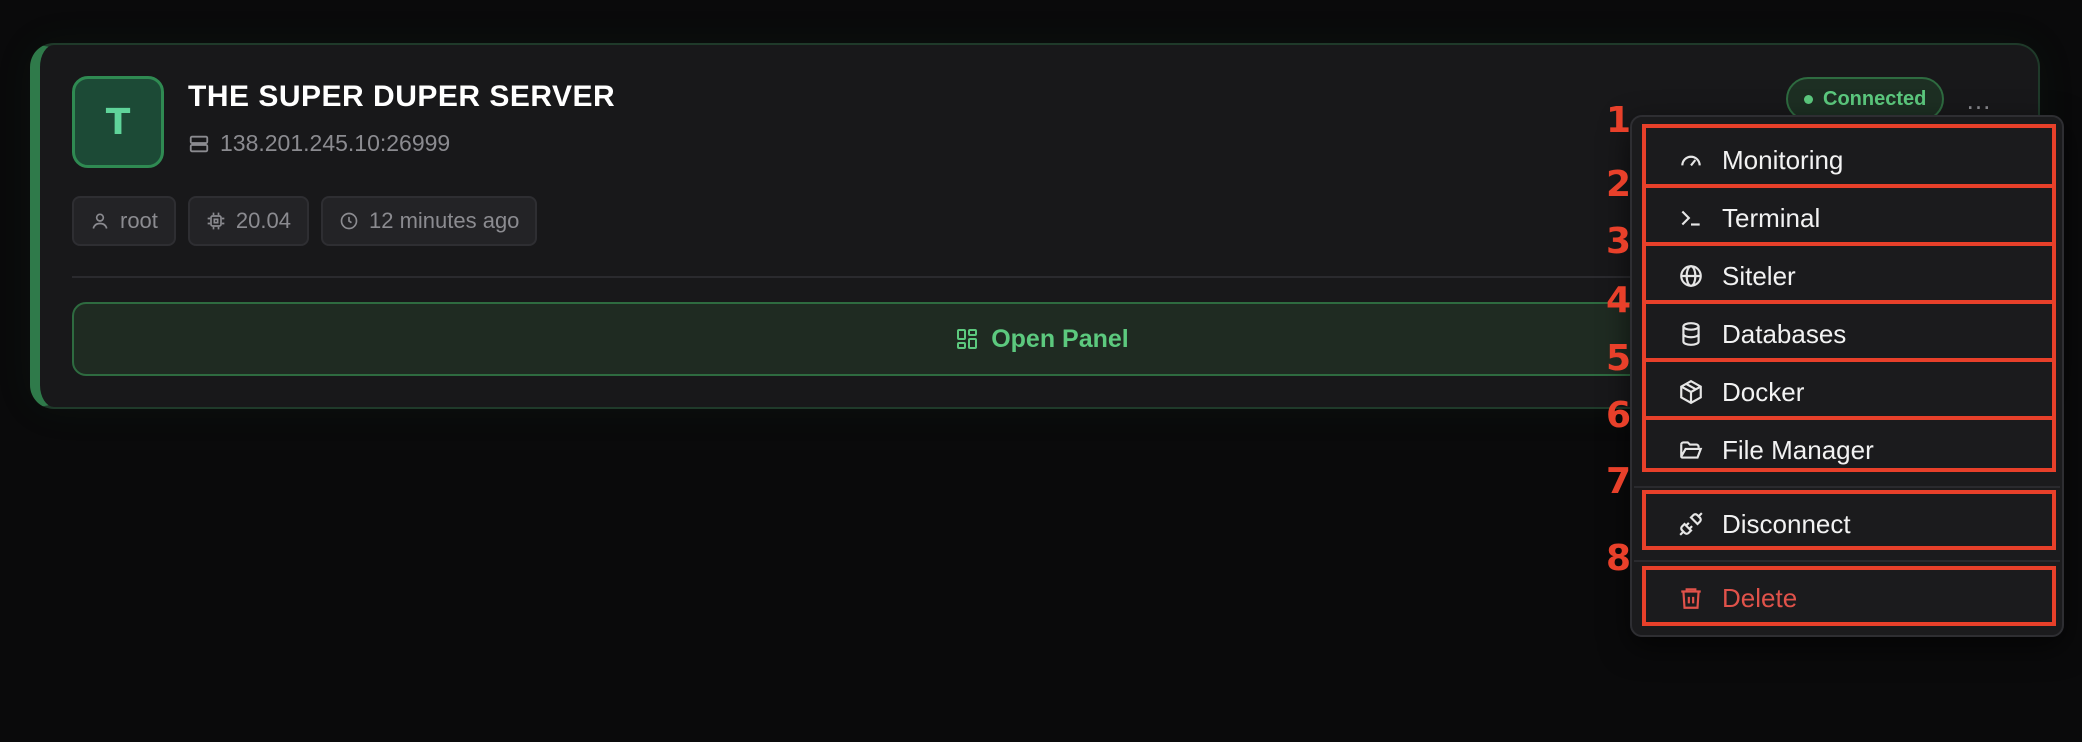 The height and width of the screenshot is (742, 2082). What do you see at coordinates (216, 221) in the screenshot?
I see `cpu-icon` at bounding box center [216, 221].